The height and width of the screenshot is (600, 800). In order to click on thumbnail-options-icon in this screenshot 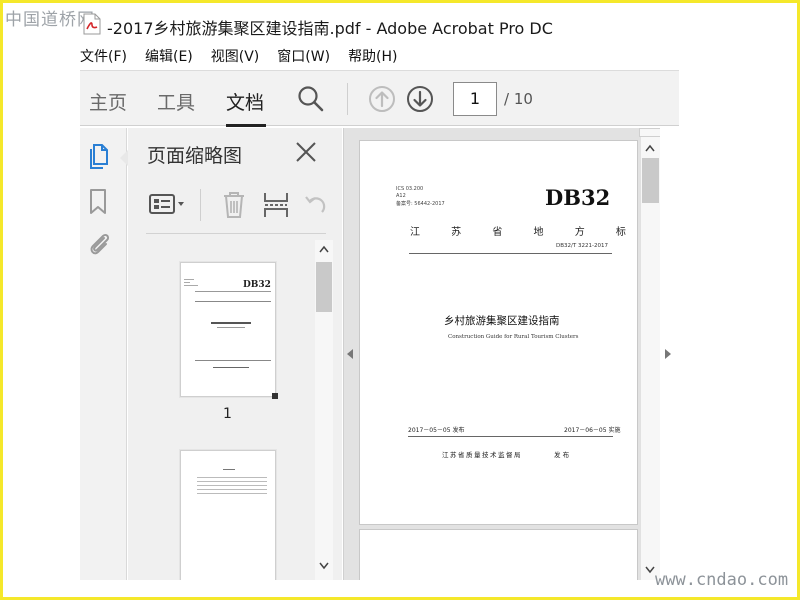, I will do `click(168, 204)`.